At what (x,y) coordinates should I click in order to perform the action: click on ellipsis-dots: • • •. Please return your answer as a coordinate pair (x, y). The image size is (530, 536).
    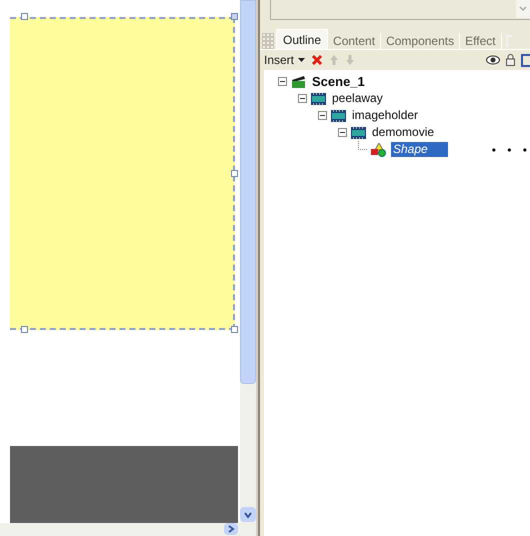
    Looking at the image, I should click on (511, 150).